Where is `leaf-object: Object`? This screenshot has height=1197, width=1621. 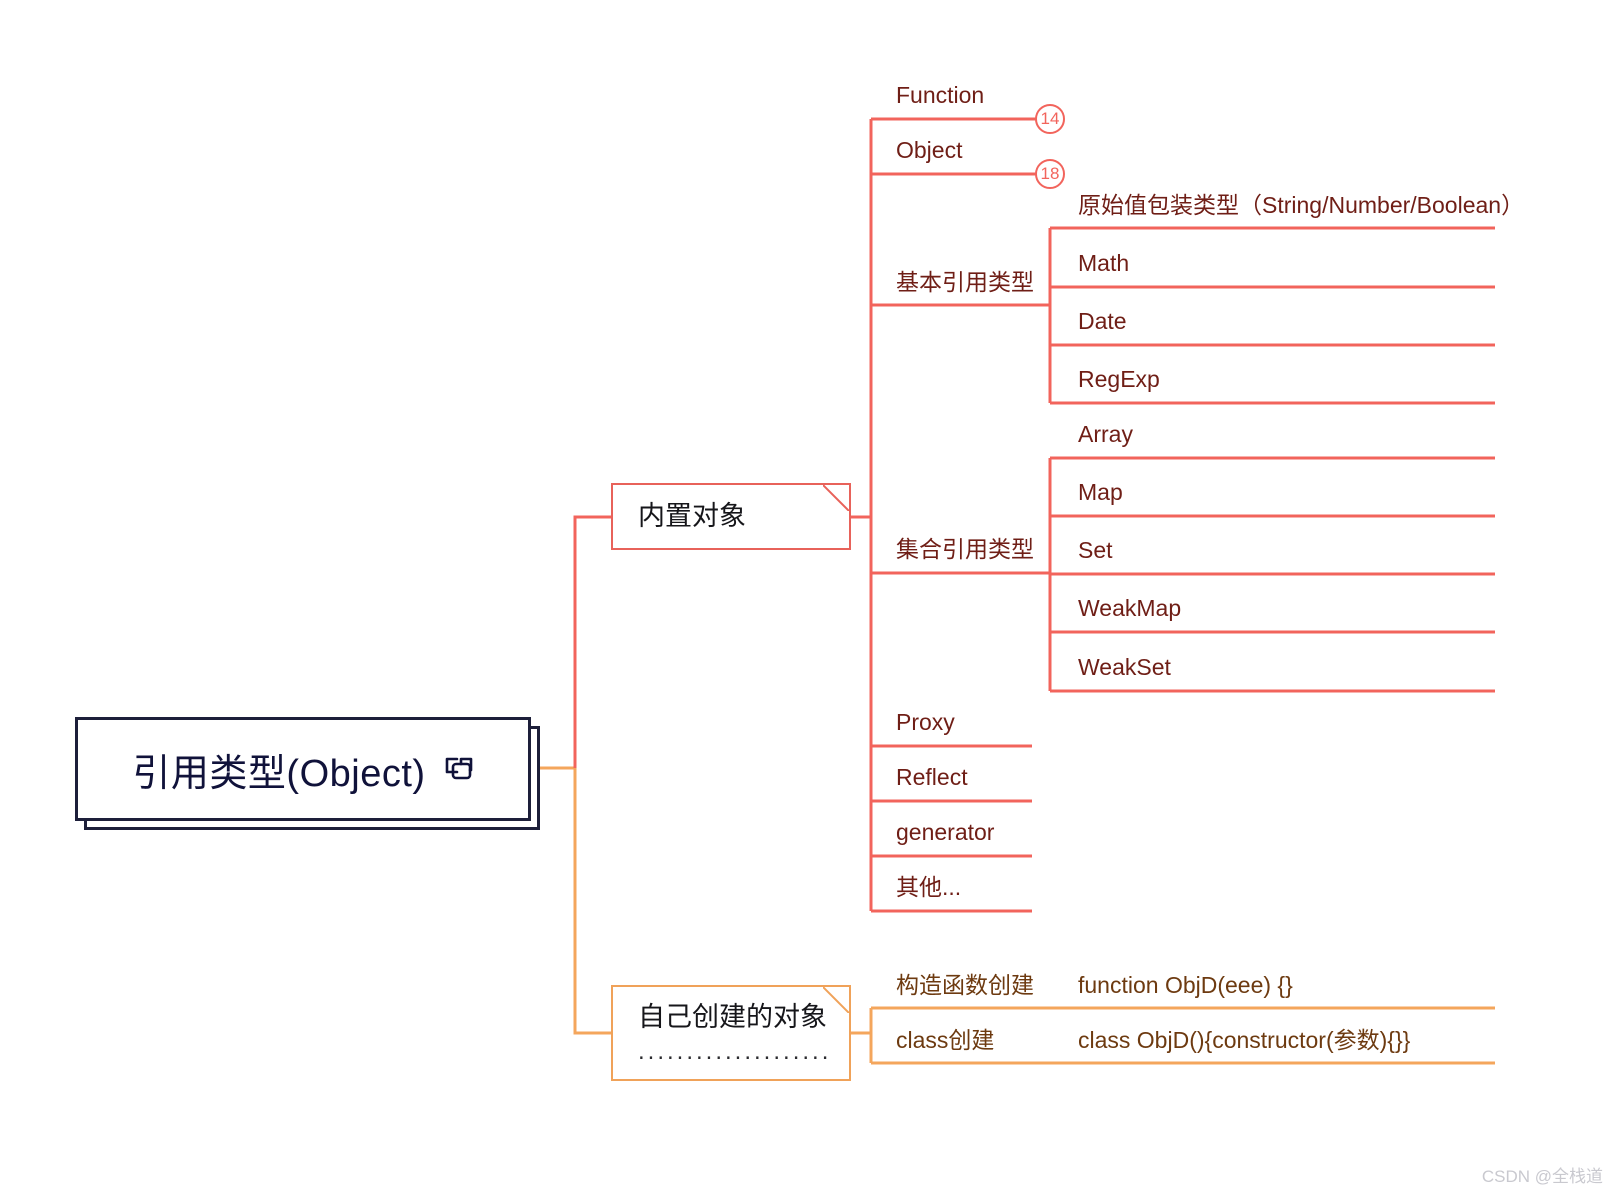 leaf-object: Object is located at coordinates (929, 150).